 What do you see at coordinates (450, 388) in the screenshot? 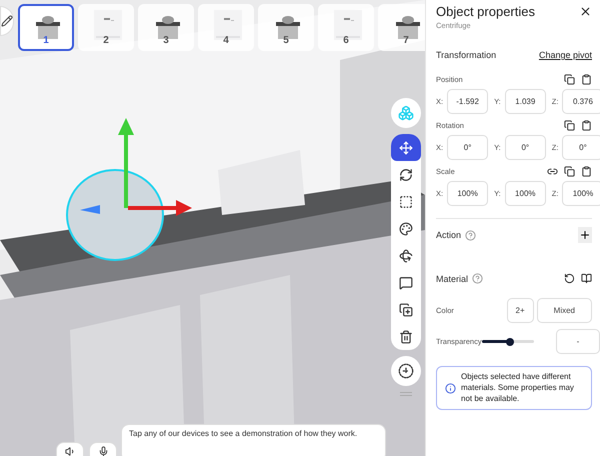
I see `info-icon` at bounding box center [450, 388].